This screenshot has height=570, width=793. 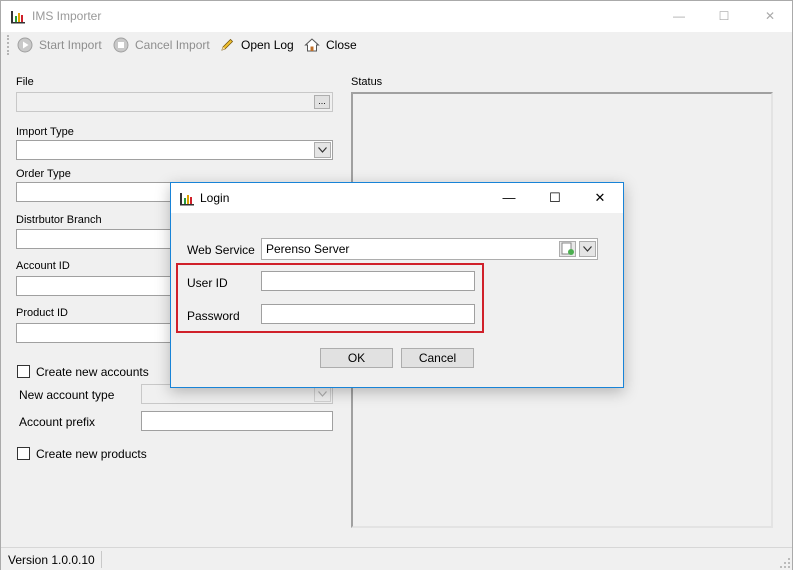 I want to click on home-icon, so click(x=312, y=45).